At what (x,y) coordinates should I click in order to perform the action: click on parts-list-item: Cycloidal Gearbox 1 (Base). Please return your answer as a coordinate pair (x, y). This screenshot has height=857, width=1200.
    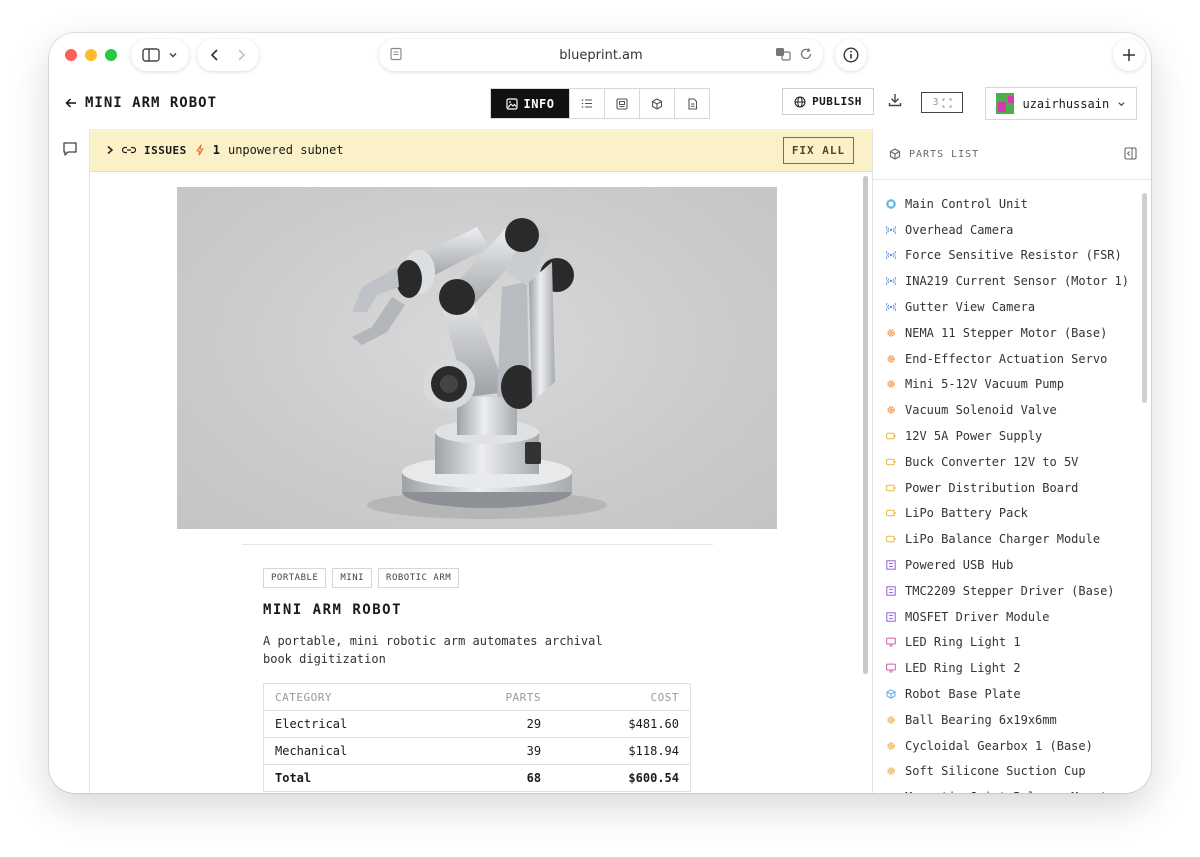
    Looking at the image, I should click on (1012, 746).